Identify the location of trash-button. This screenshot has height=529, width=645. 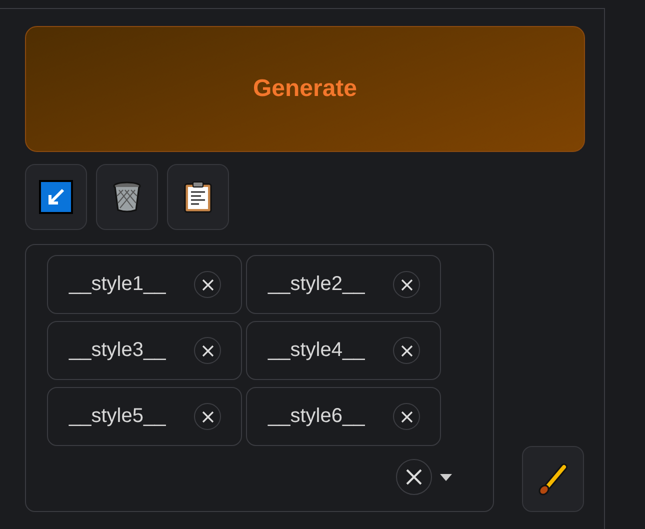
(127, 197).